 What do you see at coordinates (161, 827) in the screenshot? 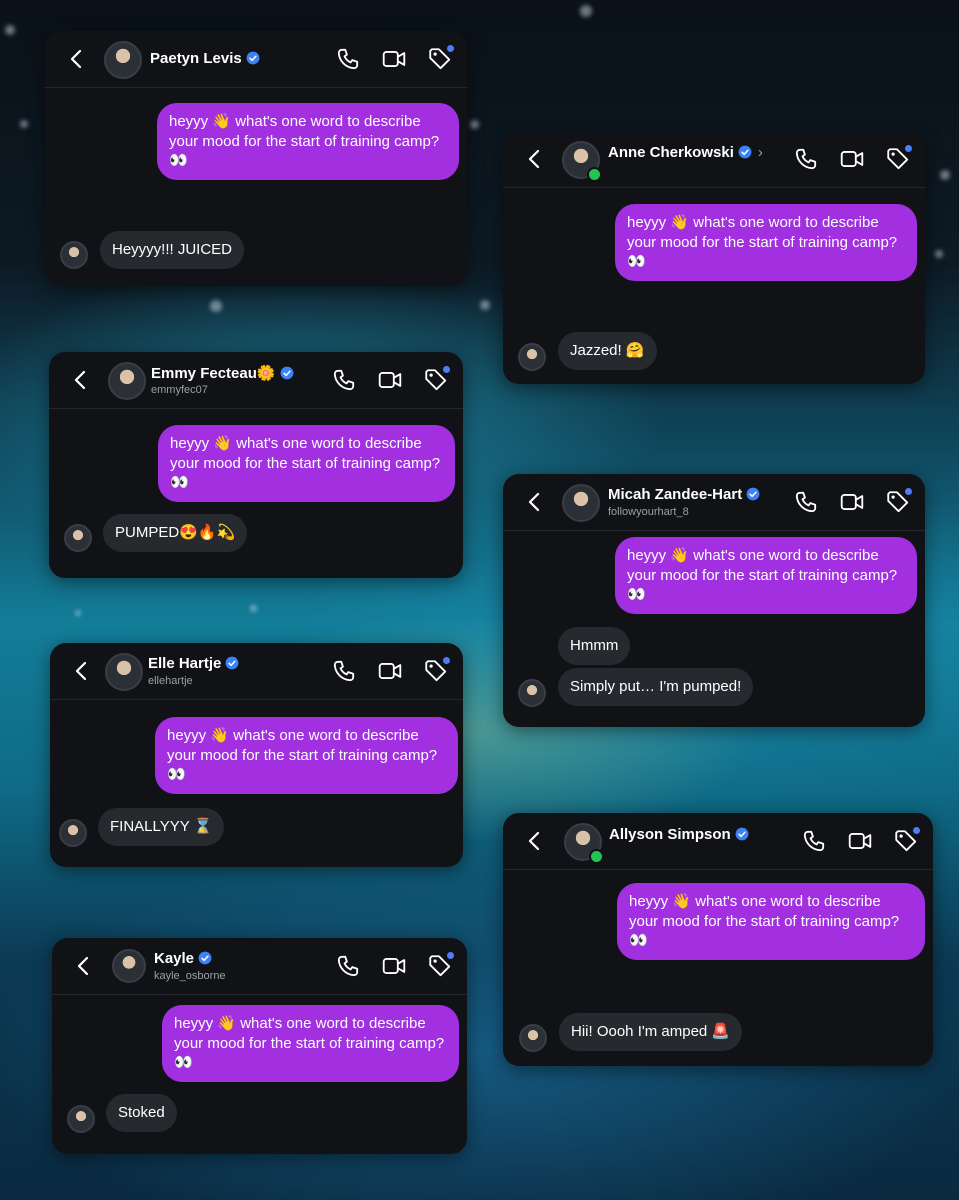
I see `received-message: FINALLYYY ⌛` at bounding box center [161, 827].